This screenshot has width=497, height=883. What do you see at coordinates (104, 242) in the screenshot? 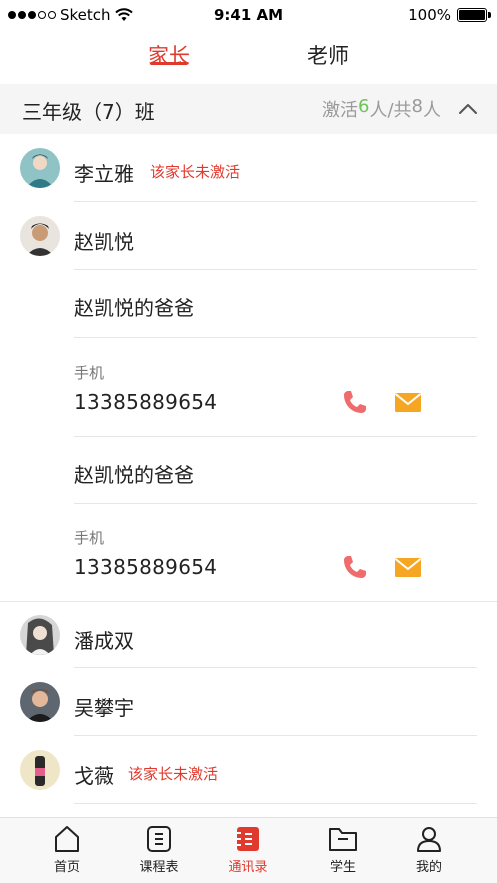
I see `parent-name: 赵凯悦` at bounding box center [104, 242].